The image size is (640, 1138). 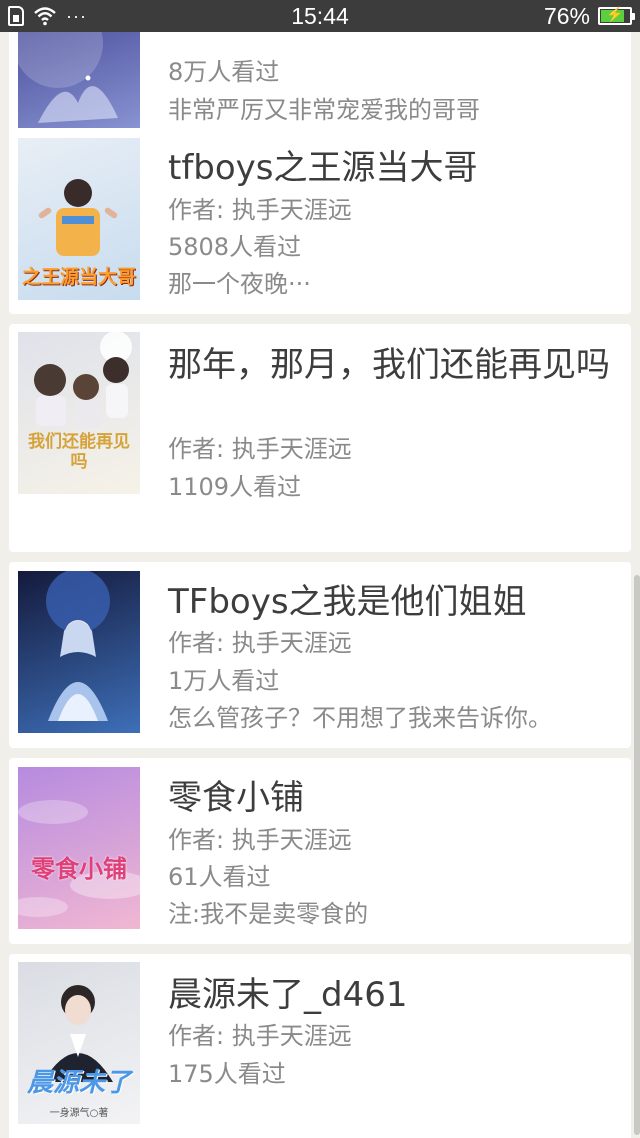 I want to click on book-title: 零食小铺, so click(x=236, y=798).